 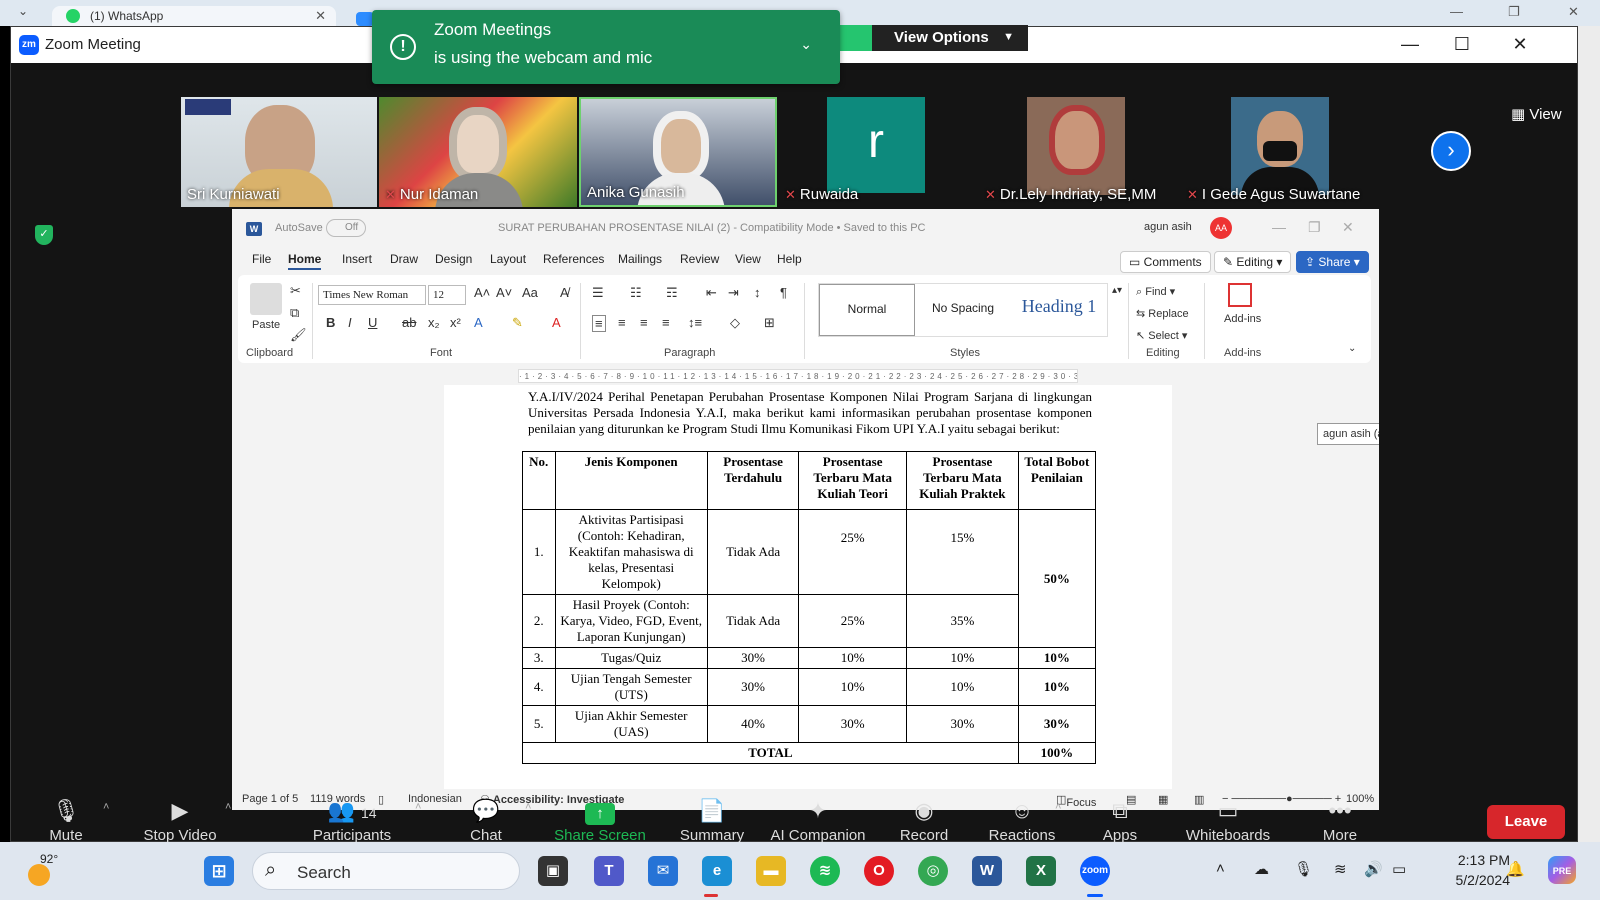 I want to click on leave-button: Leave, so click(x=1526, y=822).